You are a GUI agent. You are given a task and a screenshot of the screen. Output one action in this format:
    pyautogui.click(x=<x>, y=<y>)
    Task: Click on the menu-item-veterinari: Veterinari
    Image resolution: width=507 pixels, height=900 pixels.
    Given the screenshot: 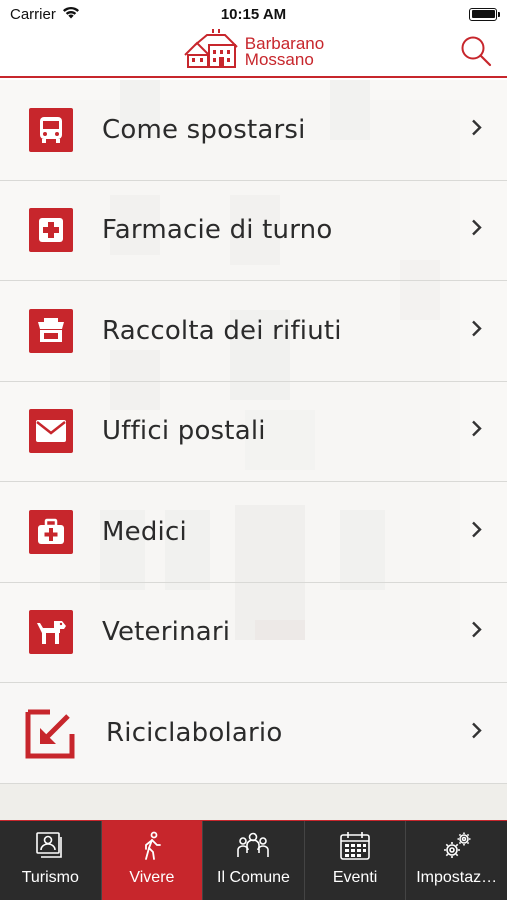 What is the action you would take?
    pyautogui.click(x=253, y=632)
    